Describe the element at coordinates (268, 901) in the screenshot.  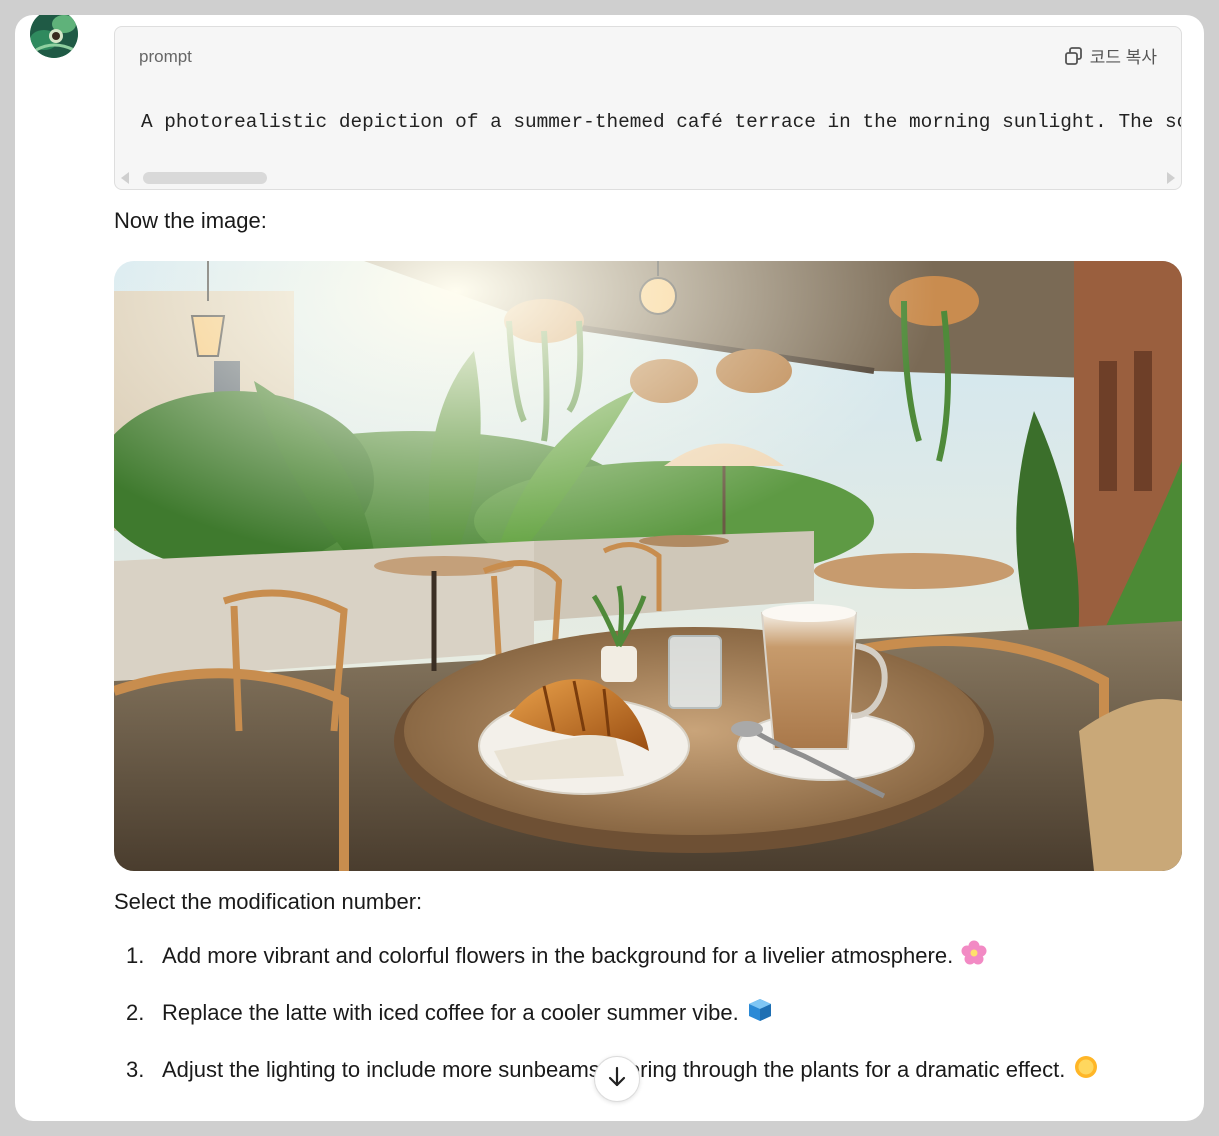
I see `select-prompt-text: Select the modification number:` at that location.